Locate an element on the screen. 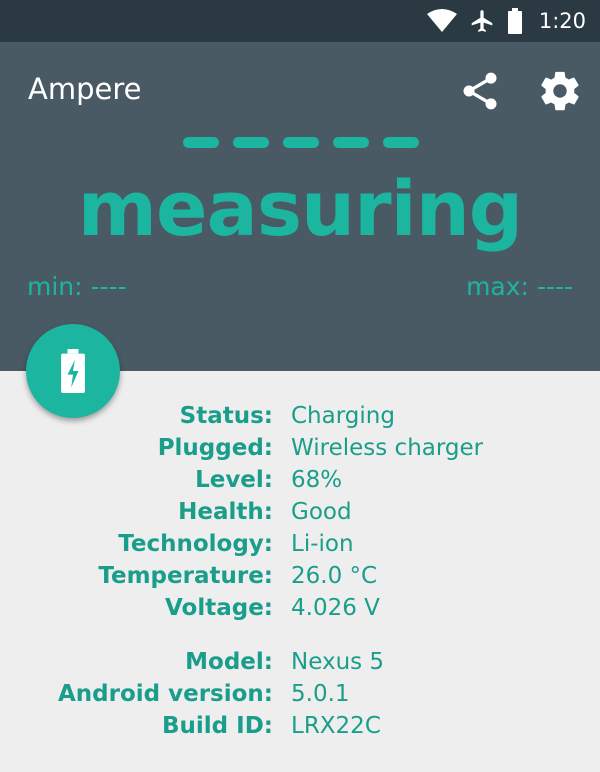  info-row-model: Model: Nexus 5 is located at coordinates (300, 662).